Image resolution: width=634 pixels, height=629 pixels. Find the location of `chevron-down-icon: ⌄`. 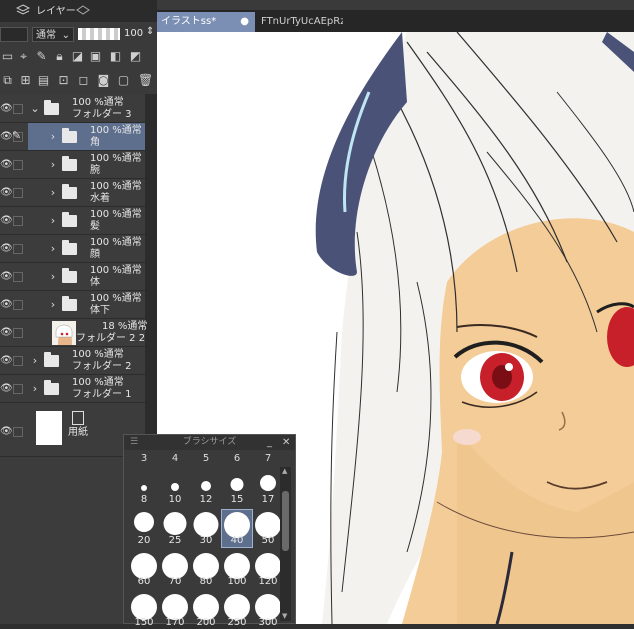

chevron-down-icon: ⌄ is located at coordinates (35, 109).